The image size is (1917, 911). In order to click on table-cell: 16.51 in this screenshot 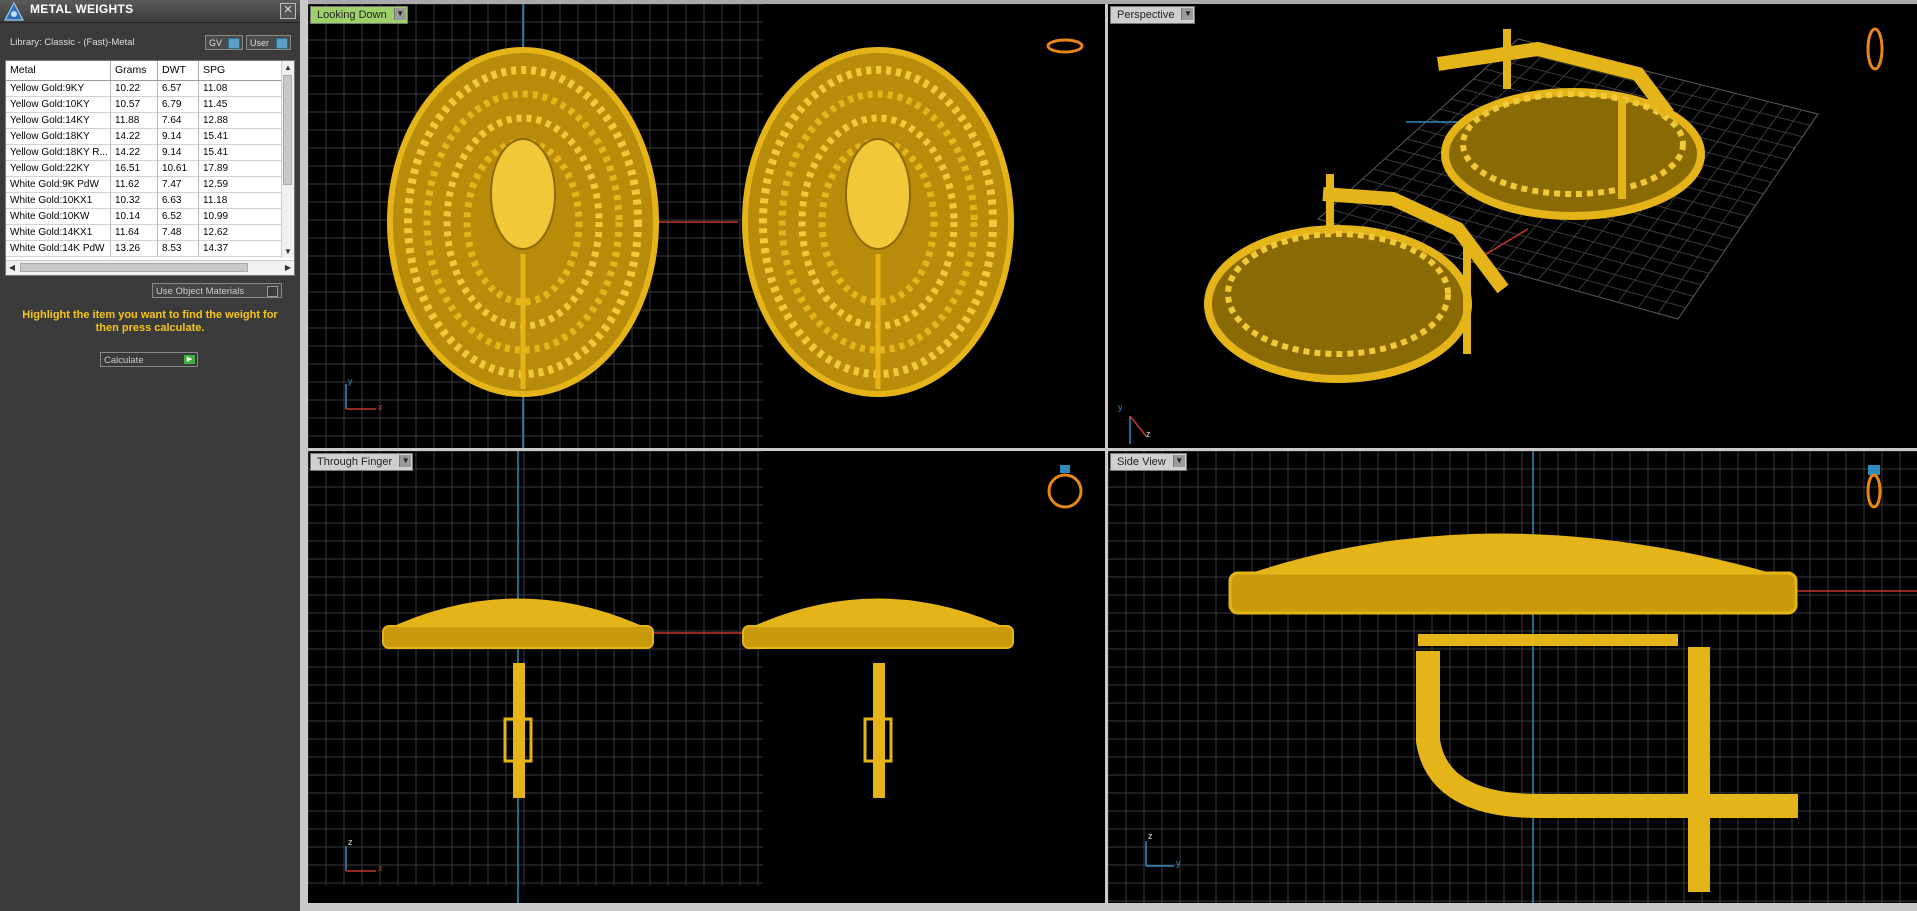, I will do `click(134, 169)`.